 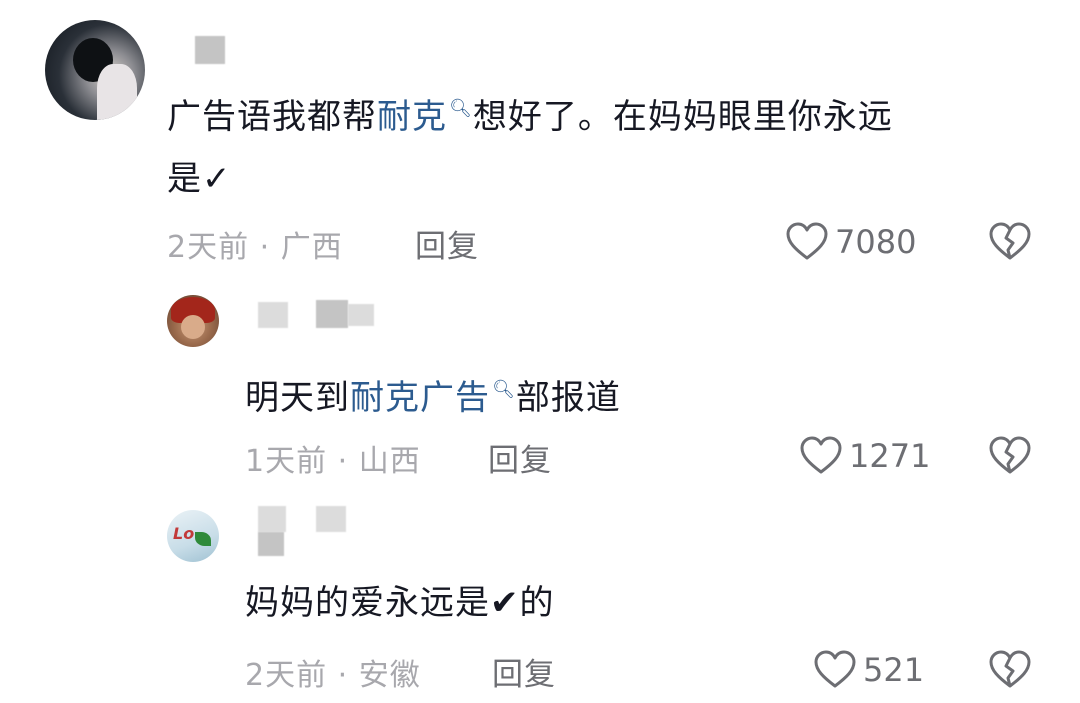 I want to click on like-count: 7080, so click(x=876, y=242).